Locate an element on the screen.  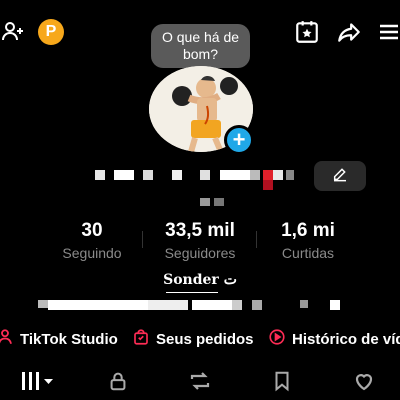
stat-label: Seguidores is located at coordinates (200, 253).